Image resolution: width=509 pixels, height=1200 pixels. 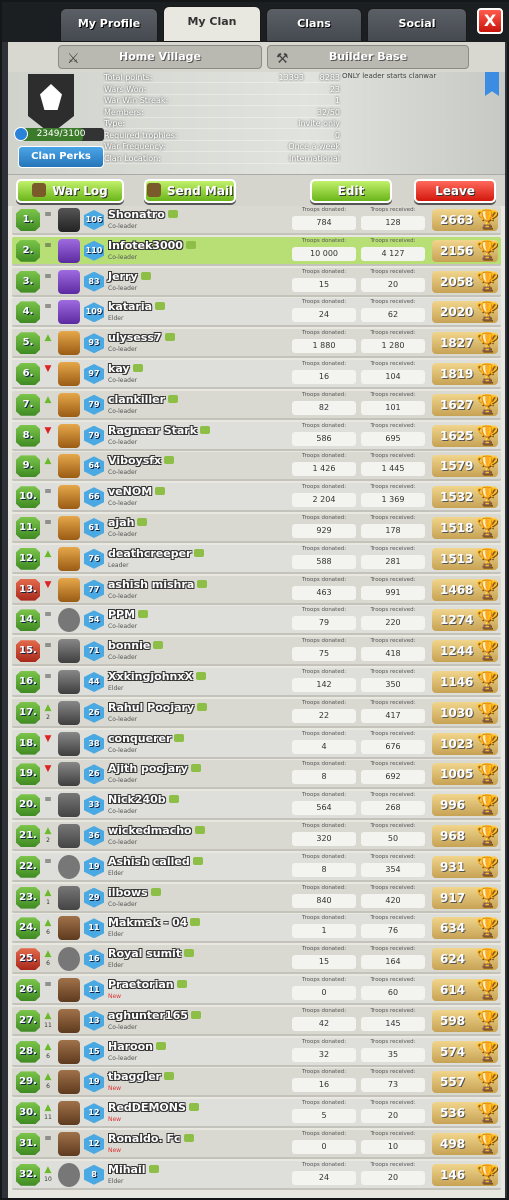 I want to click on member-name-text: Mihail, so click(x=127, y=1169).